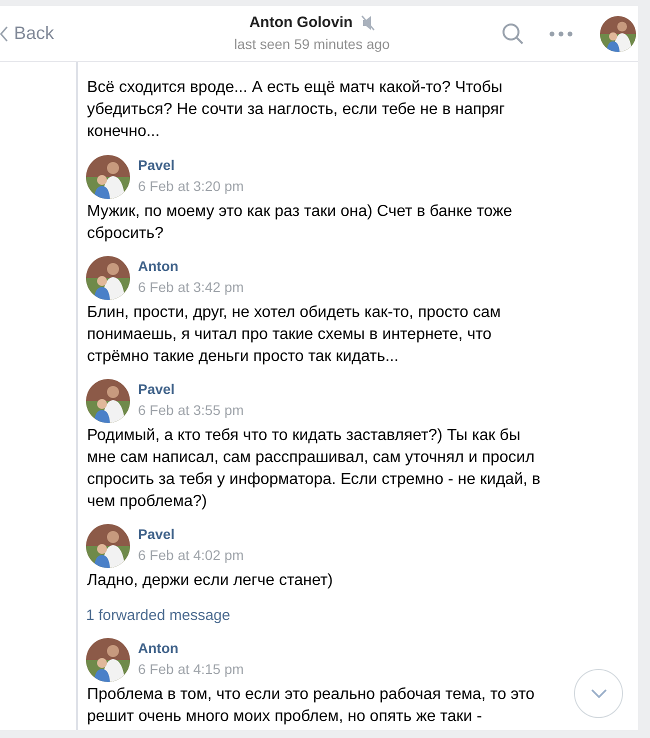 The width and height of the screenshot is (650, 738). Describe the element at coordinates (310, 458) in the screenshot. I see `message-text-line: мне сам написал, сам расспрашивал, сам уточнял и просил` at that location.